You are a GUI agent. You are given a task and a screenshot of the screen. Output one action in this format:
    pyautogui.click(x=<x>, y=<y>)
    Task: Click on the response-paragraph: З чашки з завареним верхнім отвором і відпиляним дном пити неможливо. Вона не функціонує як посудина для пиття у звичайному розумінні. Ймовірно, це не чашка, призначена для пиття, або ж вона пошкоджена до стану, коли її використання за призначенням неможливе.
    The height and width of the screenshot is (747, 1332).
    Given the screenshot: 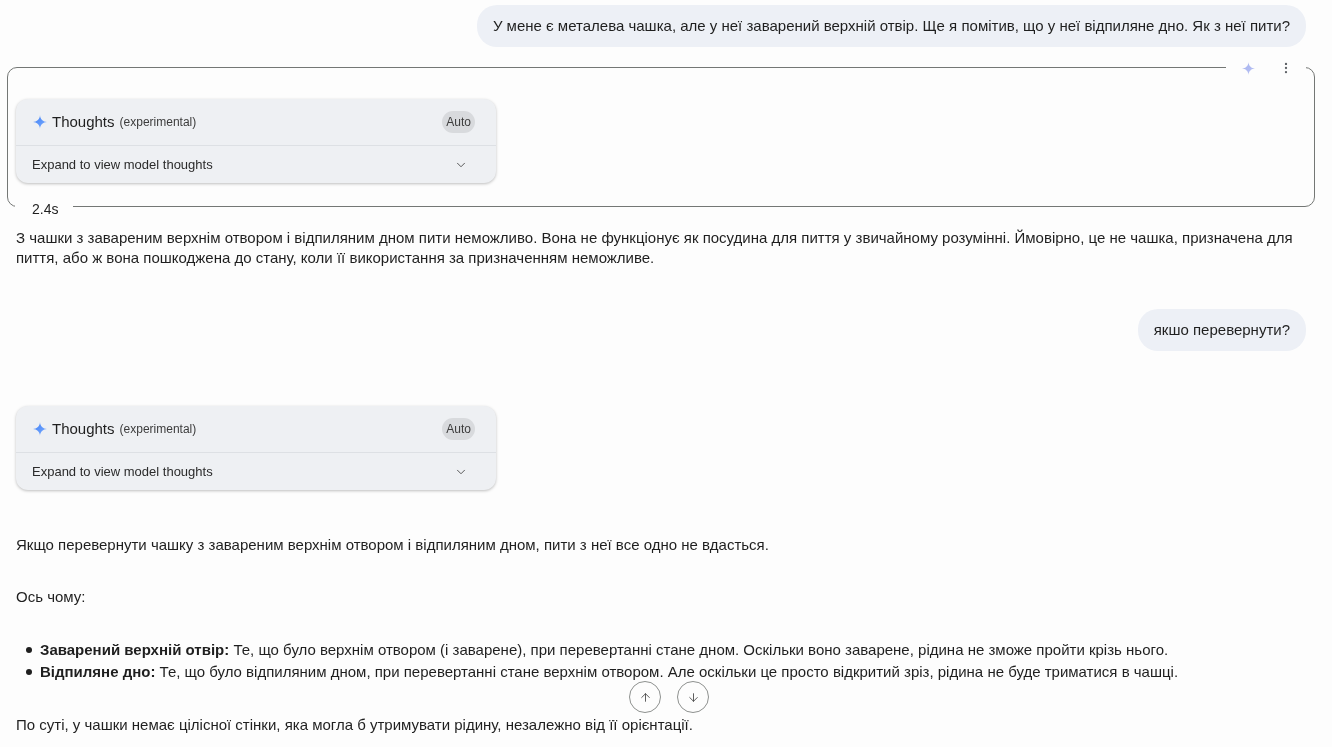 What is the action you would take?
    pyautogui.click(x=655, y=248)
    